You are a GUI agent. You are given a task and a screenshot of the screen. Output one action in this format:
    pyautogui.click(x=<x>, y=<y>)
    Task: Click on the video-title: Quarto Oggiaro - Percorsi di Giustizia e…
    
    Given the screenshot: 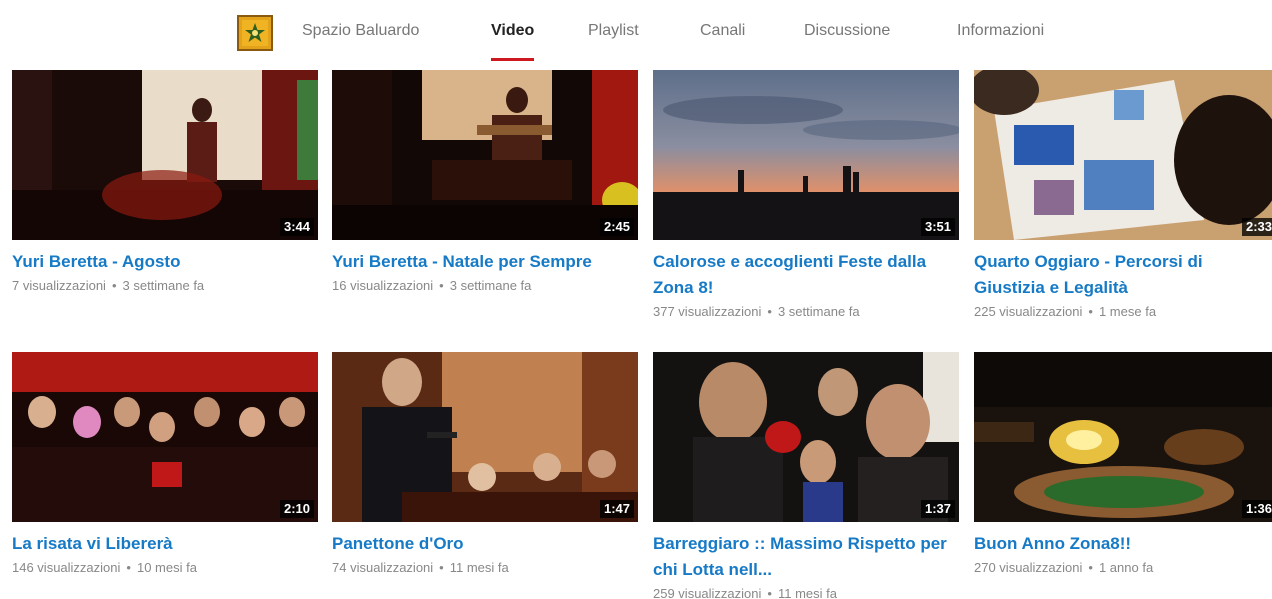 What is the action you would take?
    pyautogui.click(x=1123, y=275)
    